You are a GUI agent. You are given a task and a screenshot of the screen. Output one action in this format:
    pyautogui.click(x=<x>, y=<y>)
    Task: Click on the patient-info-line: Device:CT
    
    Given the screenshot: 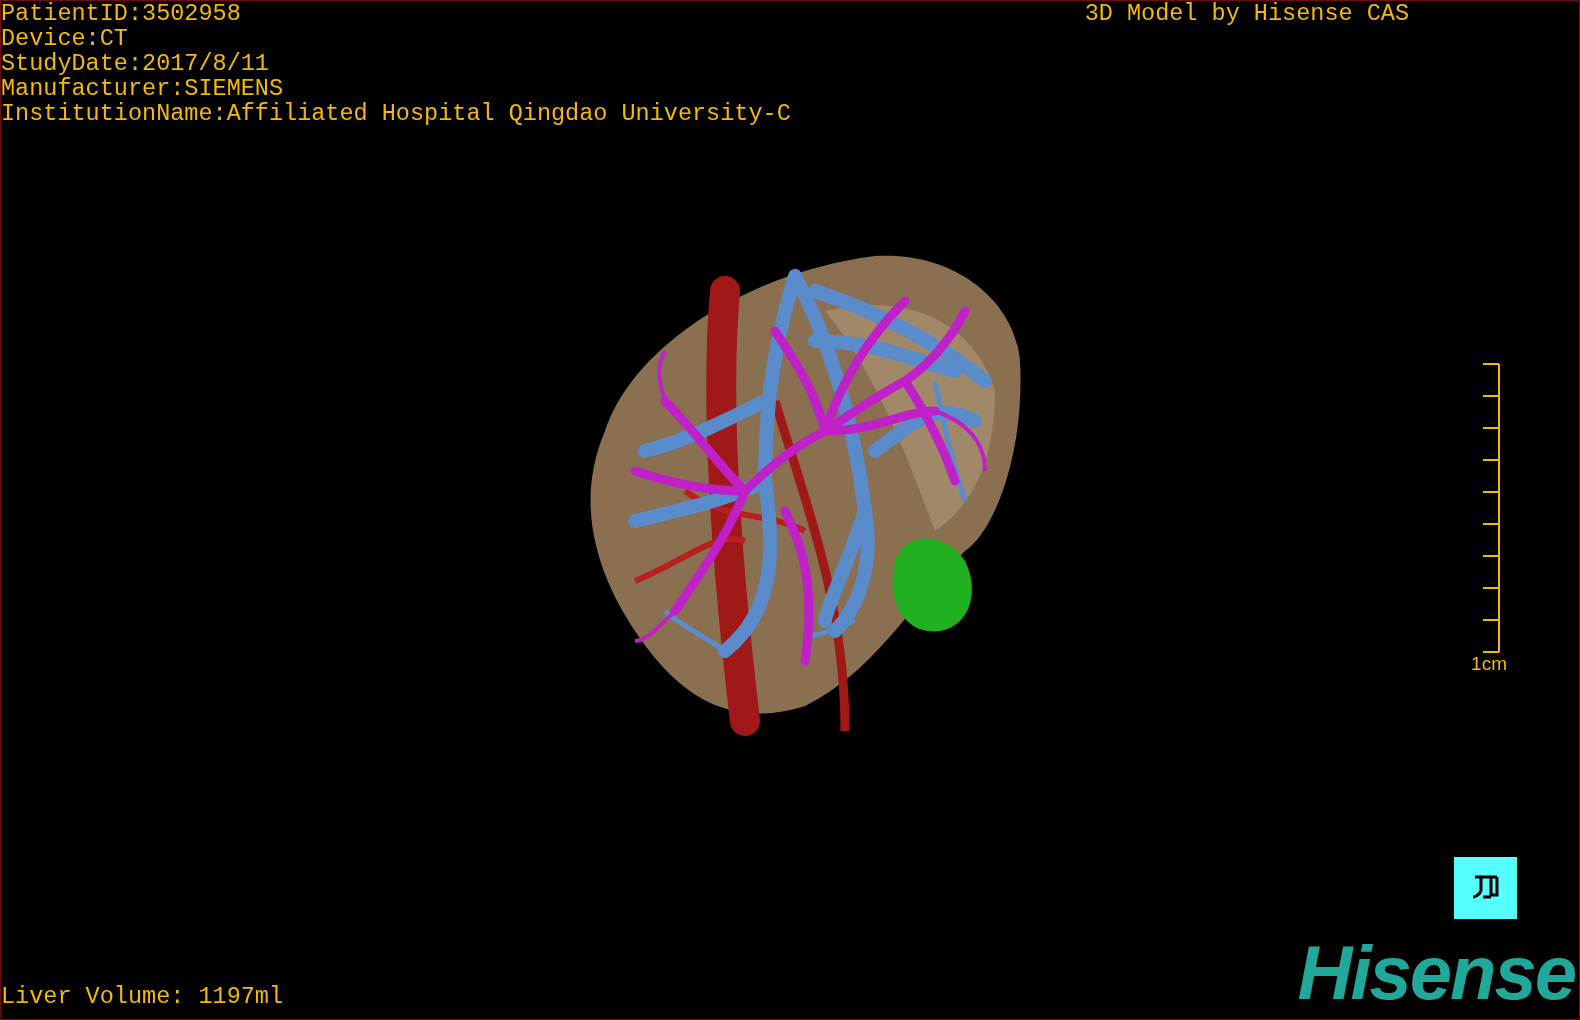 What is the action you would take?
    pyautogui.click(x=65, y=38)
    